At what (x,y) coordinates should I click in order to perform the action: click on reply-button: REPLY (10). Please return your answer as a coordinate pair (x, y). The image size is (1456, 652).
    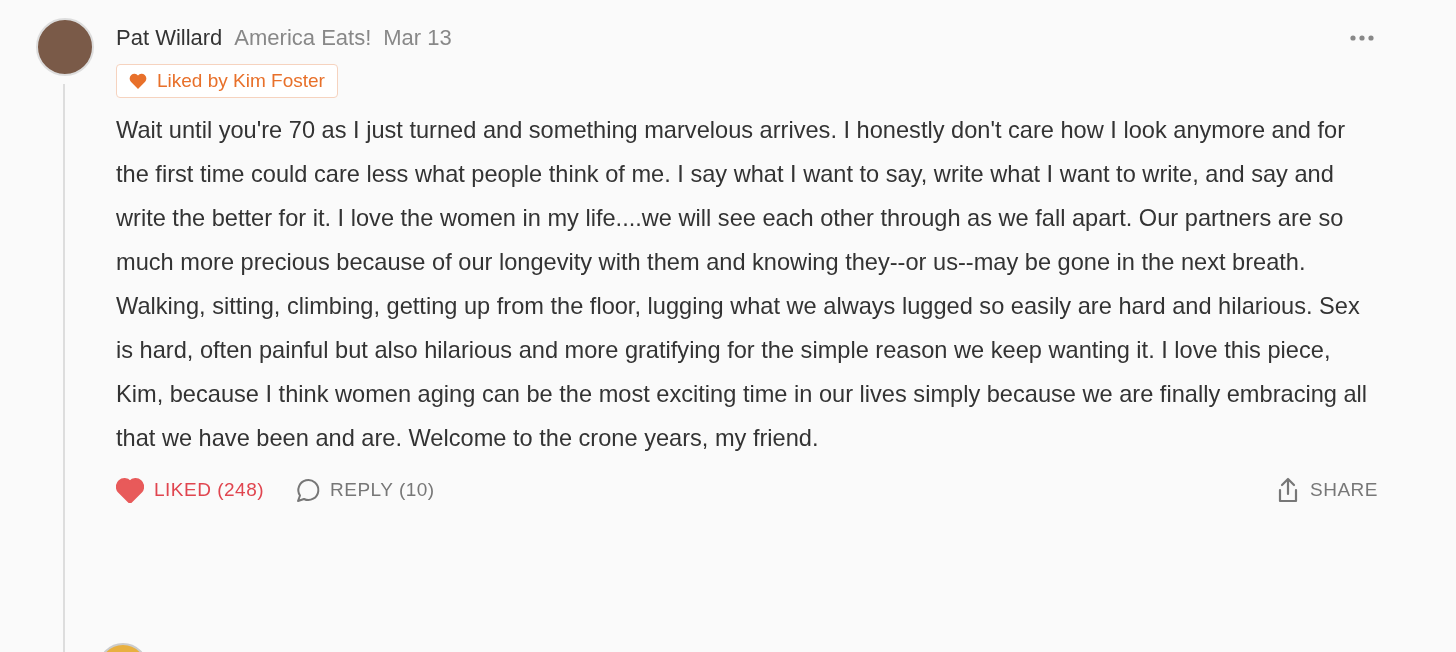
    Looking at the image, I should click on (364, 490).